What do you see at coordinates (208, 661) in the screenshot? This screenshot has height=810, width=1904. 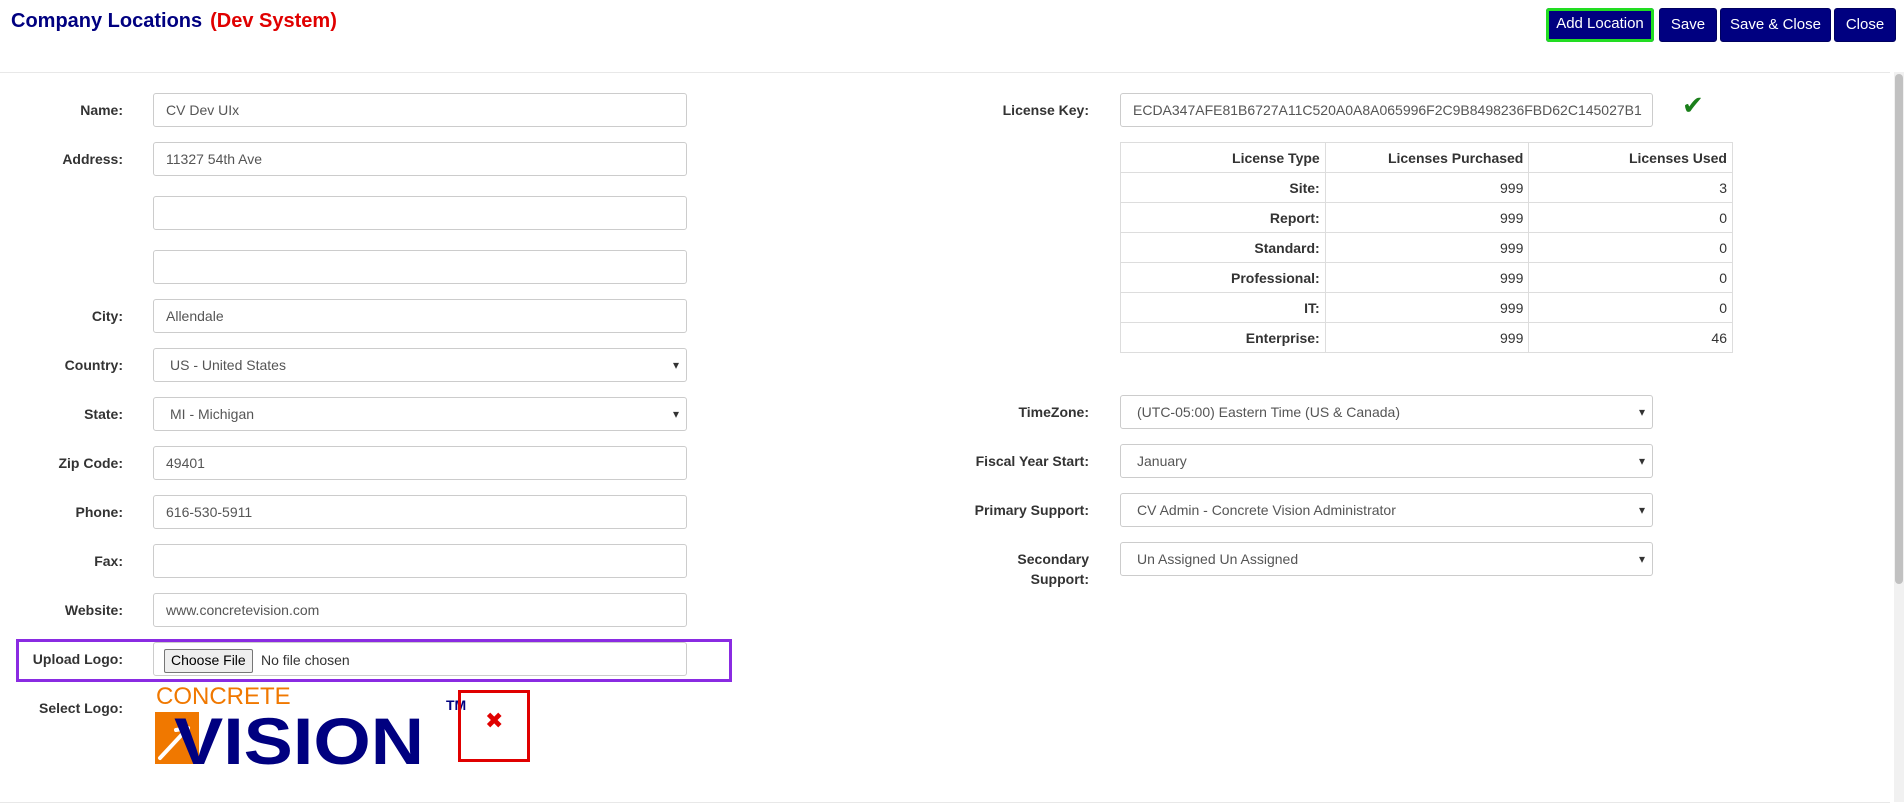 I see `choose-file-button: Choose File` at bounding box center [208, 661].